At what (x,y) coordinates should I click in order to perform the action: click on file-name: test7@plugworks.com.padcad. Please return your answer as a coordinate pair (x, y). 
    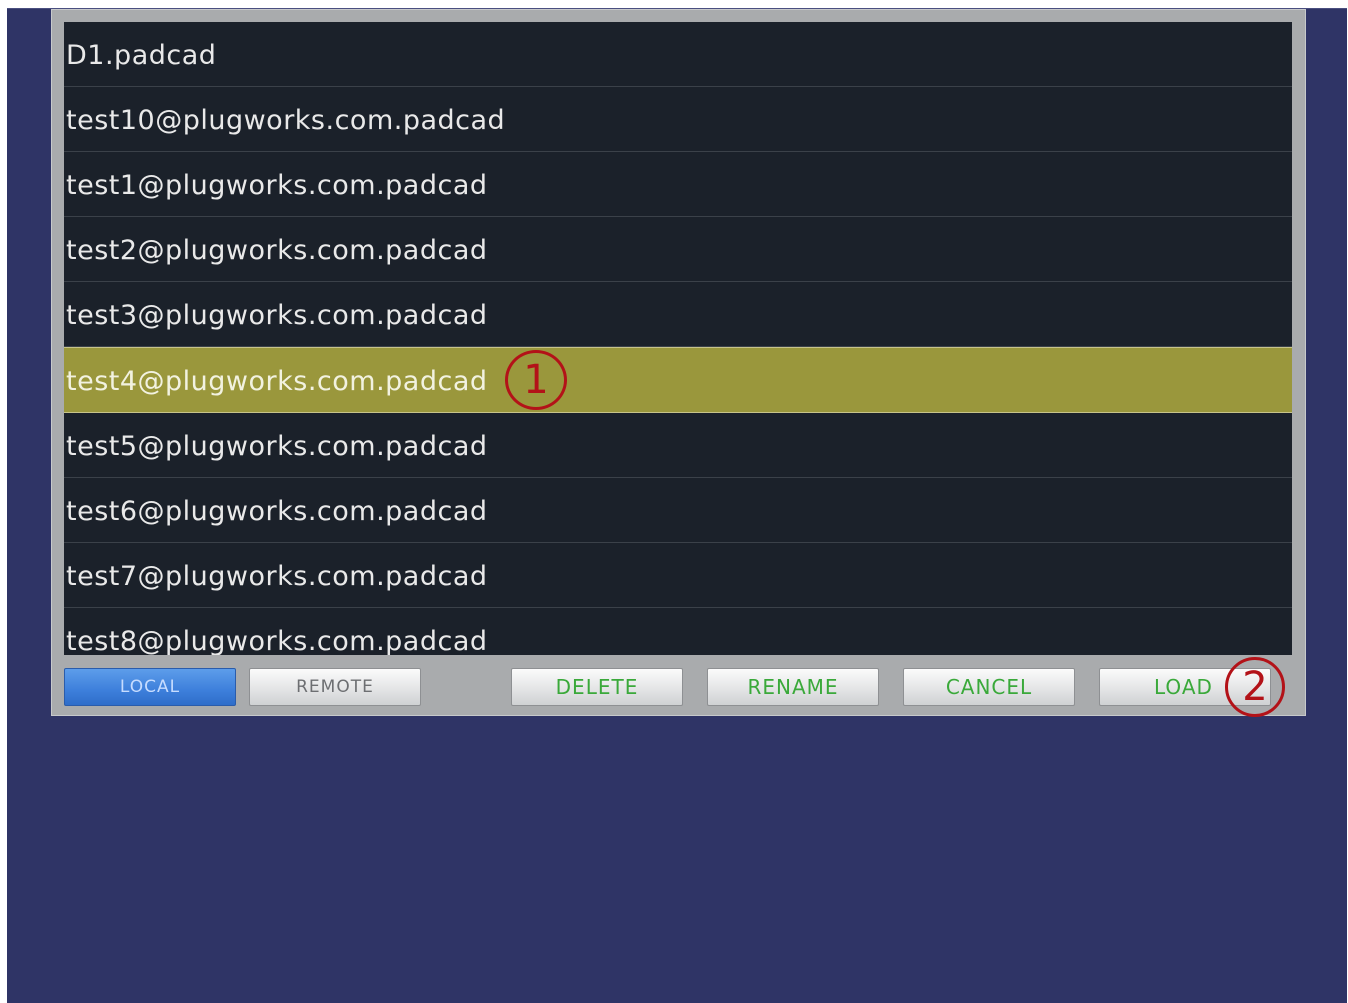
    Looking at the image, I should click on (277, 576).